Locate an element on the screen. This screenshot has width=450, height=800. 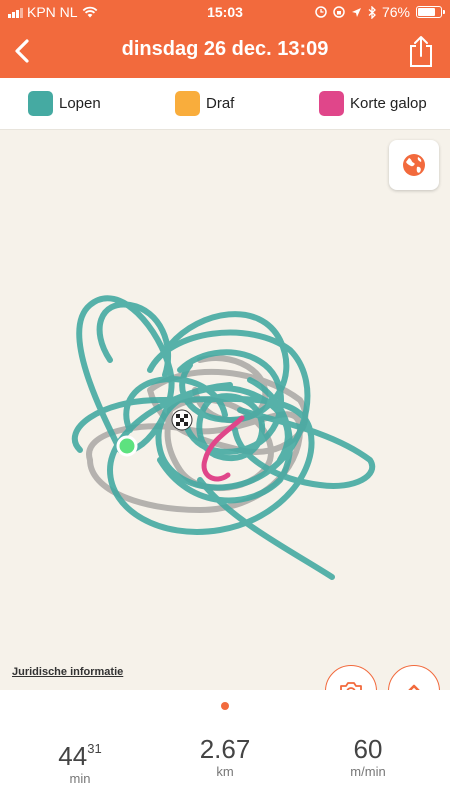
globe-icon is located at coordinates (414, 165).